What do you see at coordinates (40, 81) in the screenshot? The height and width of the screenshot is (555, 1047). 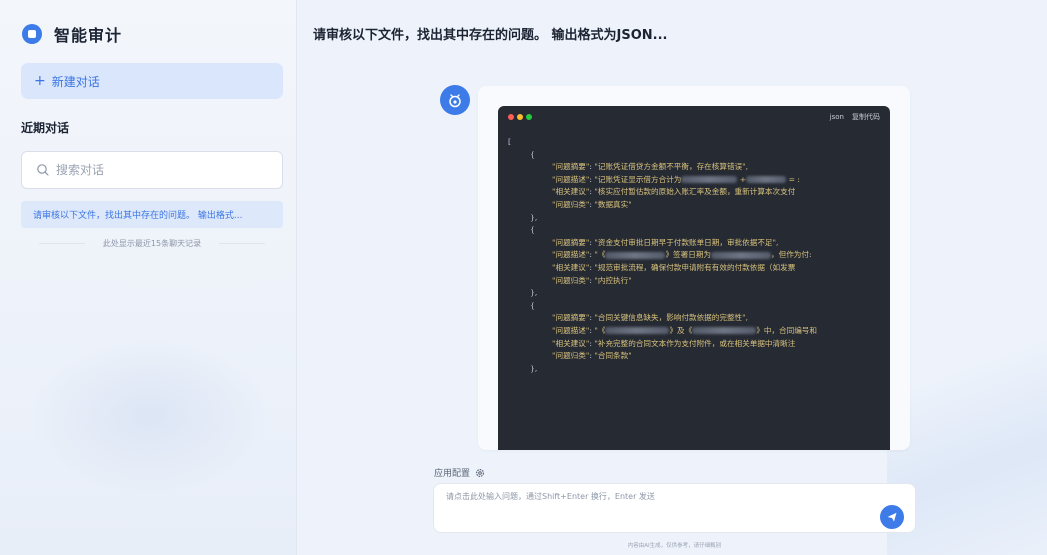 I see `plus-icon: +` at bounding box center [40, 81].